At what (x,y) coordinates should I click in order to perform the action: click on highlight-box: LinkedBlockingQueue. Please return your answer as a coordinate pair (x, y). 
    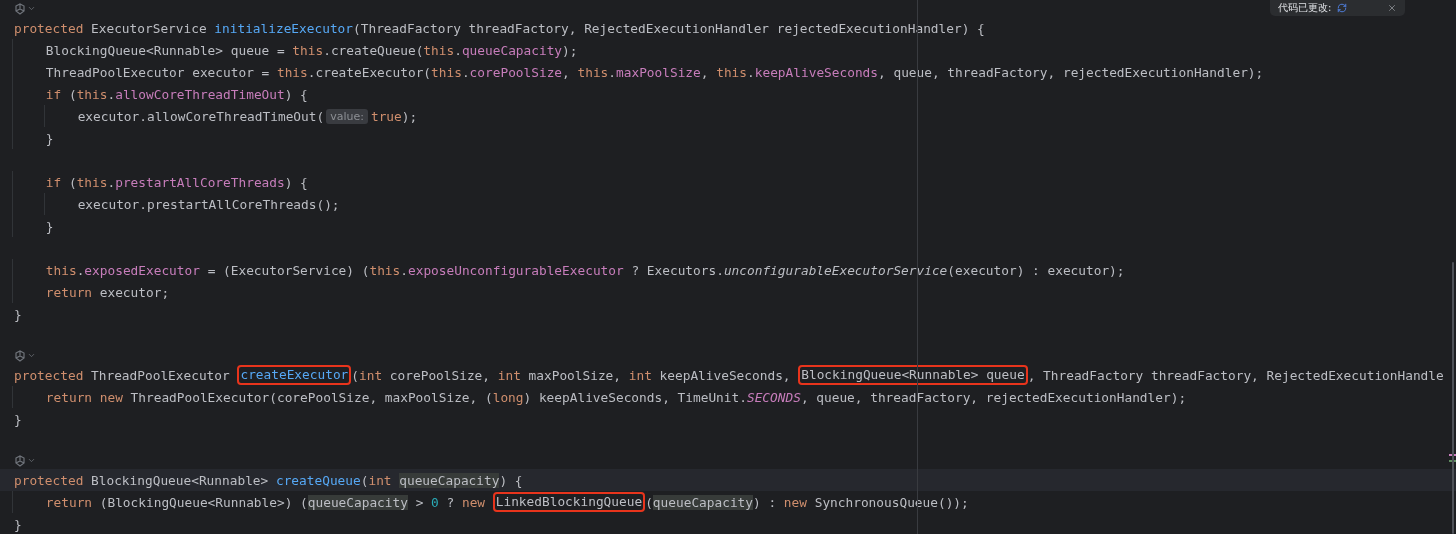
    Looking at the image, I should click on (569, 502).